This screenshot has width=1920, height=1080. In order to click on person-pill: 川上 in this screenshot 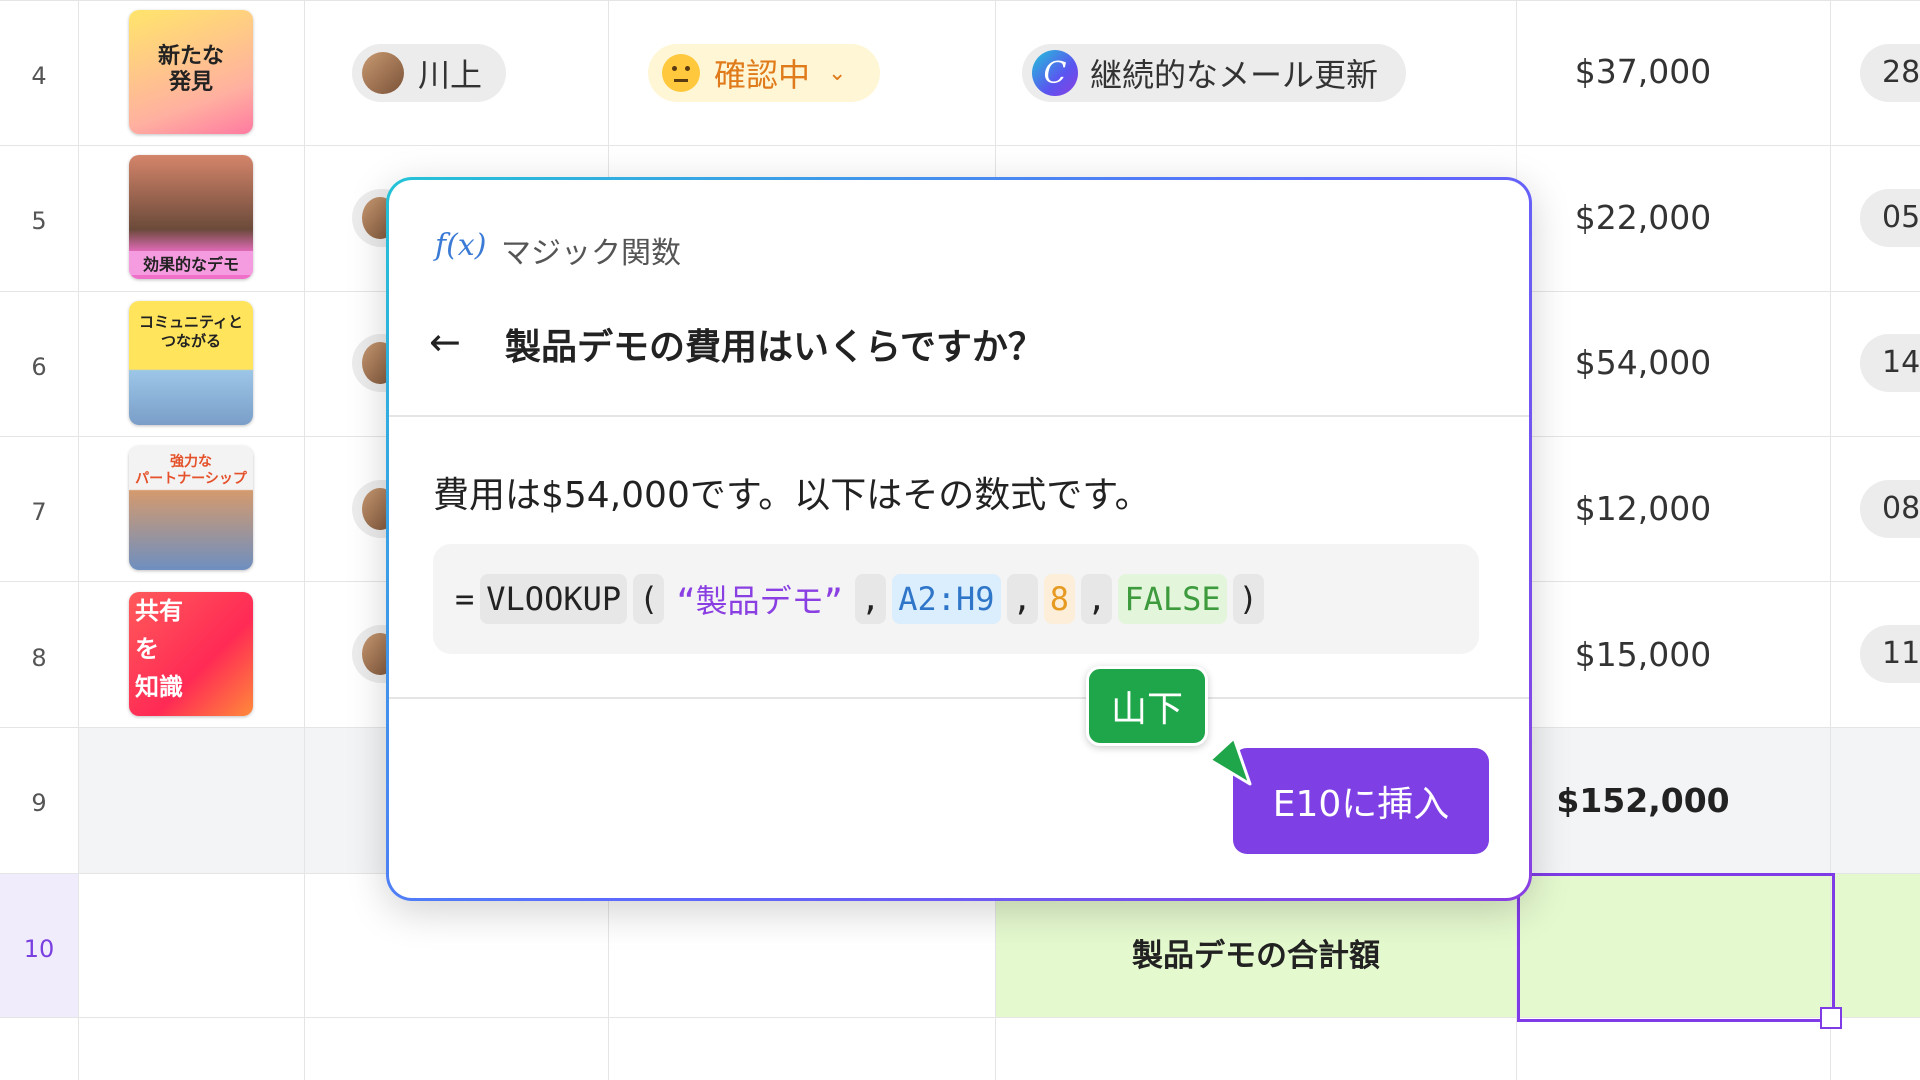, I will do `click(429, 73)`.